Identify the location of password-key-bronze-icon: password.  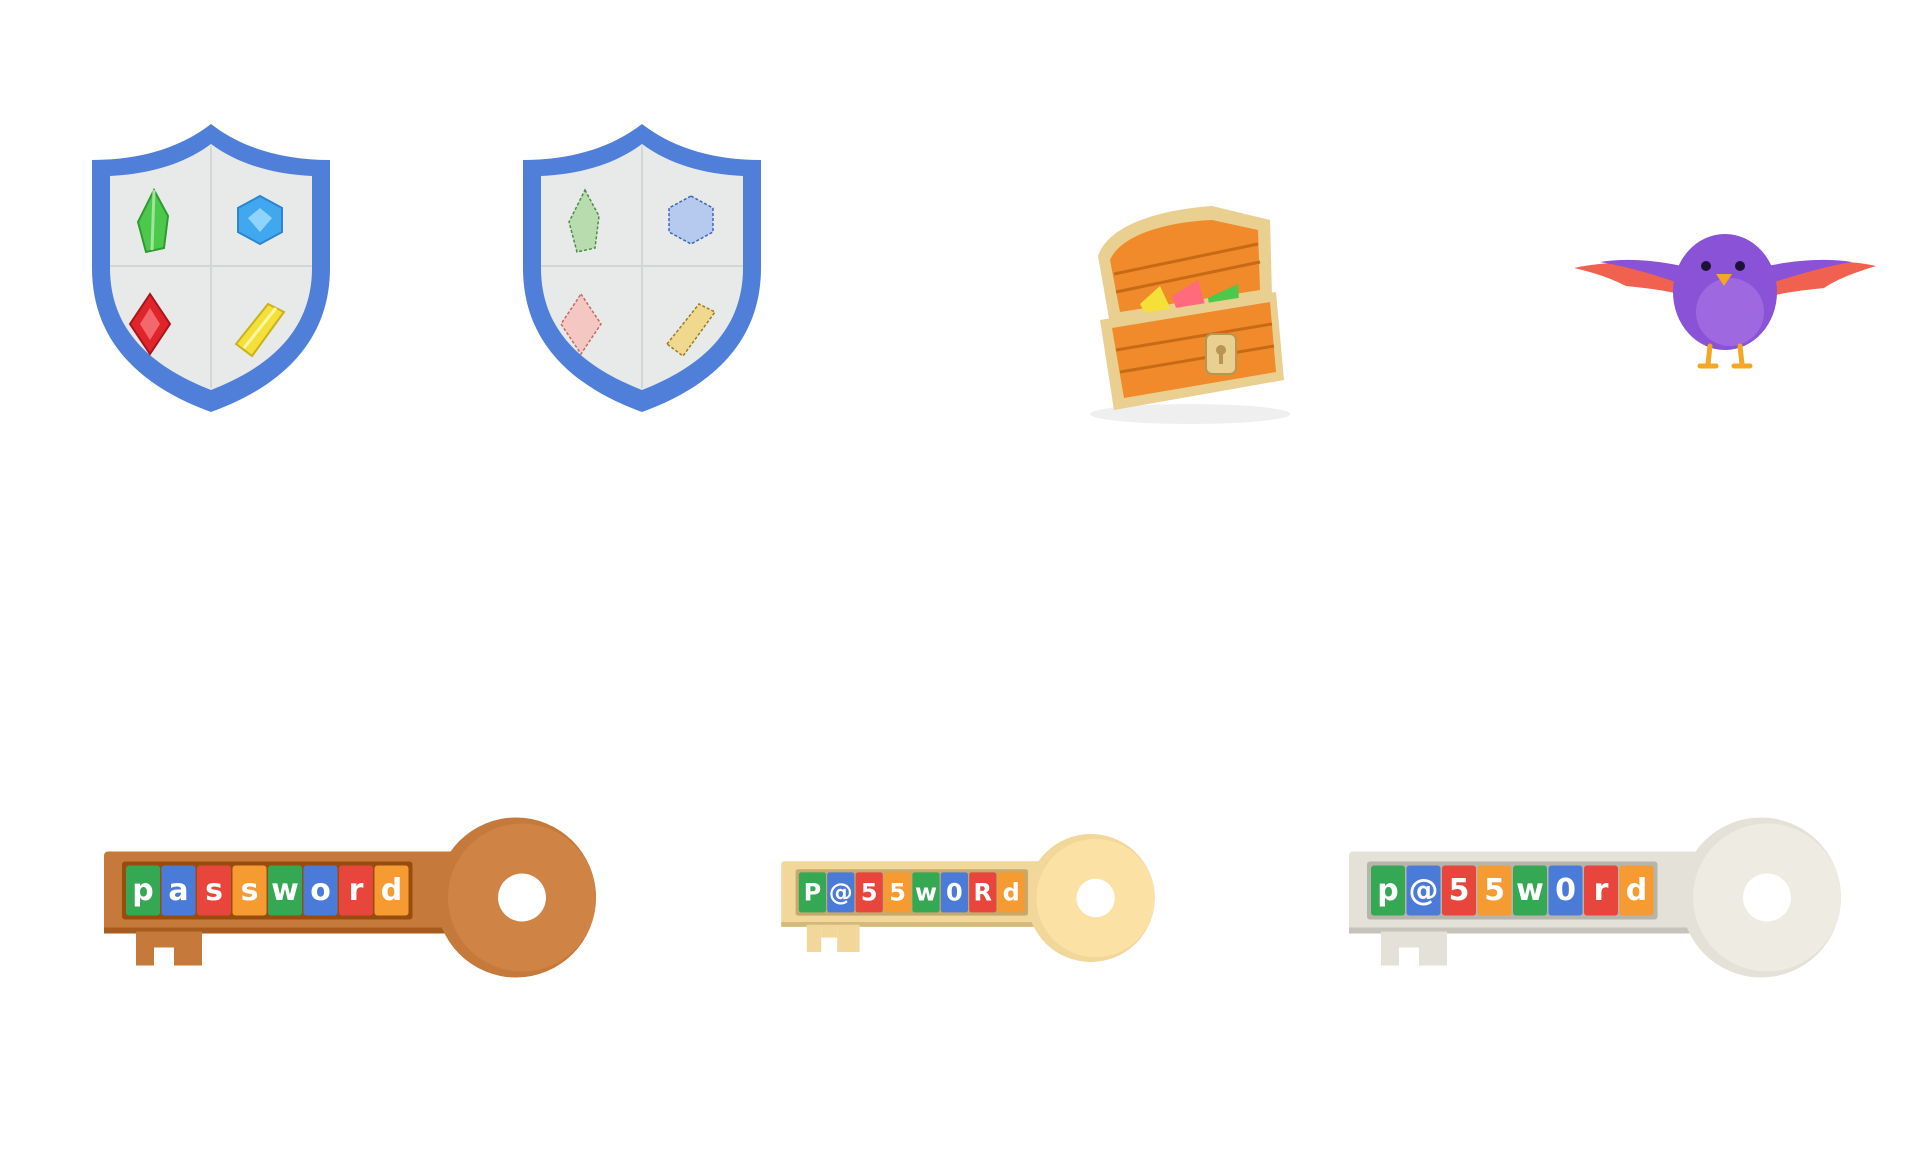
(350, 897).